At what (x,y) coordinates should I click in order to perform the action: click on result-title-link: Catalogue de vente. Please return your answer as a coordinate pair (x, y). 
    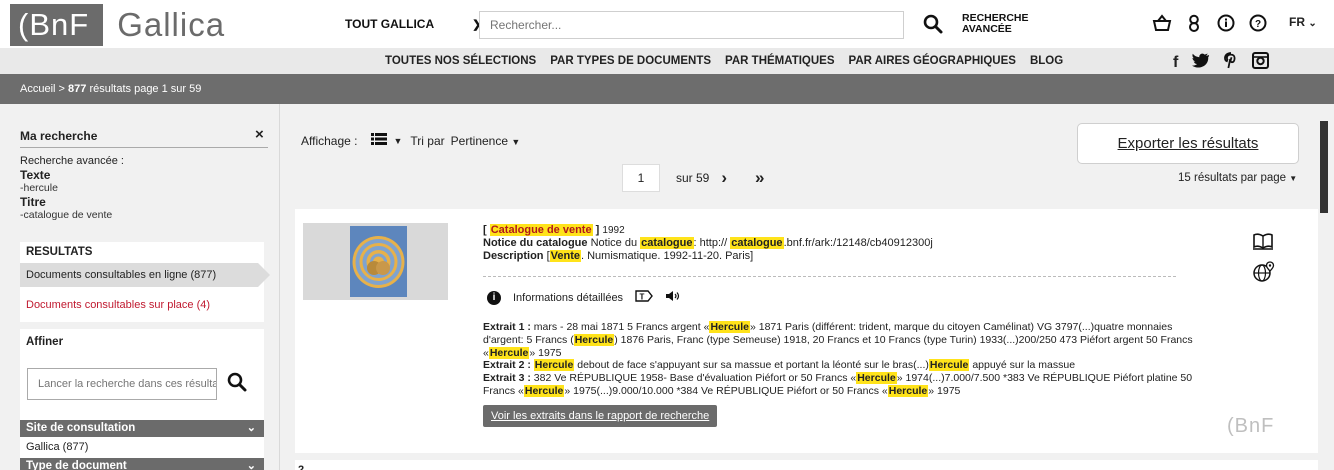
    Looking at the image, I should click on (541, 230).